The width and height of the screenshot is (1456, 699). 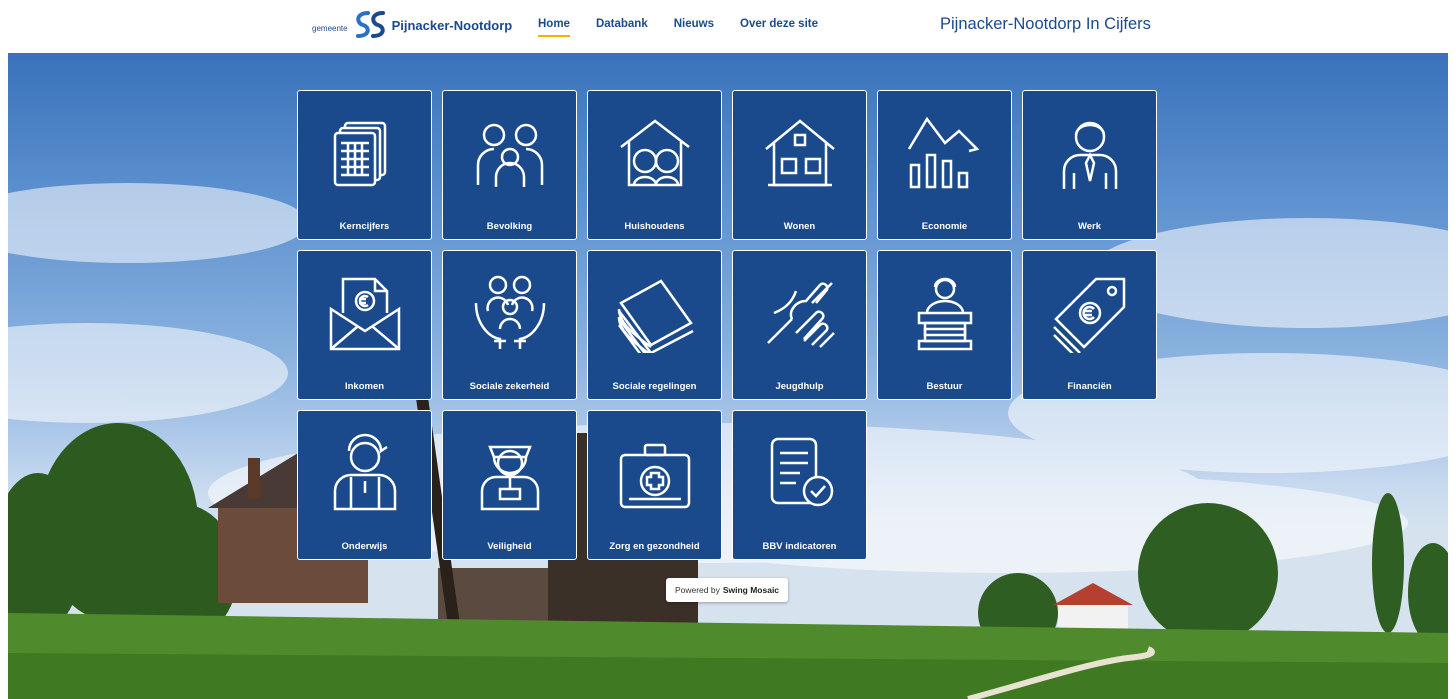 I want to click on tile-sociale-regelingen: Sociale regelingen, so click(x=654, y=325).